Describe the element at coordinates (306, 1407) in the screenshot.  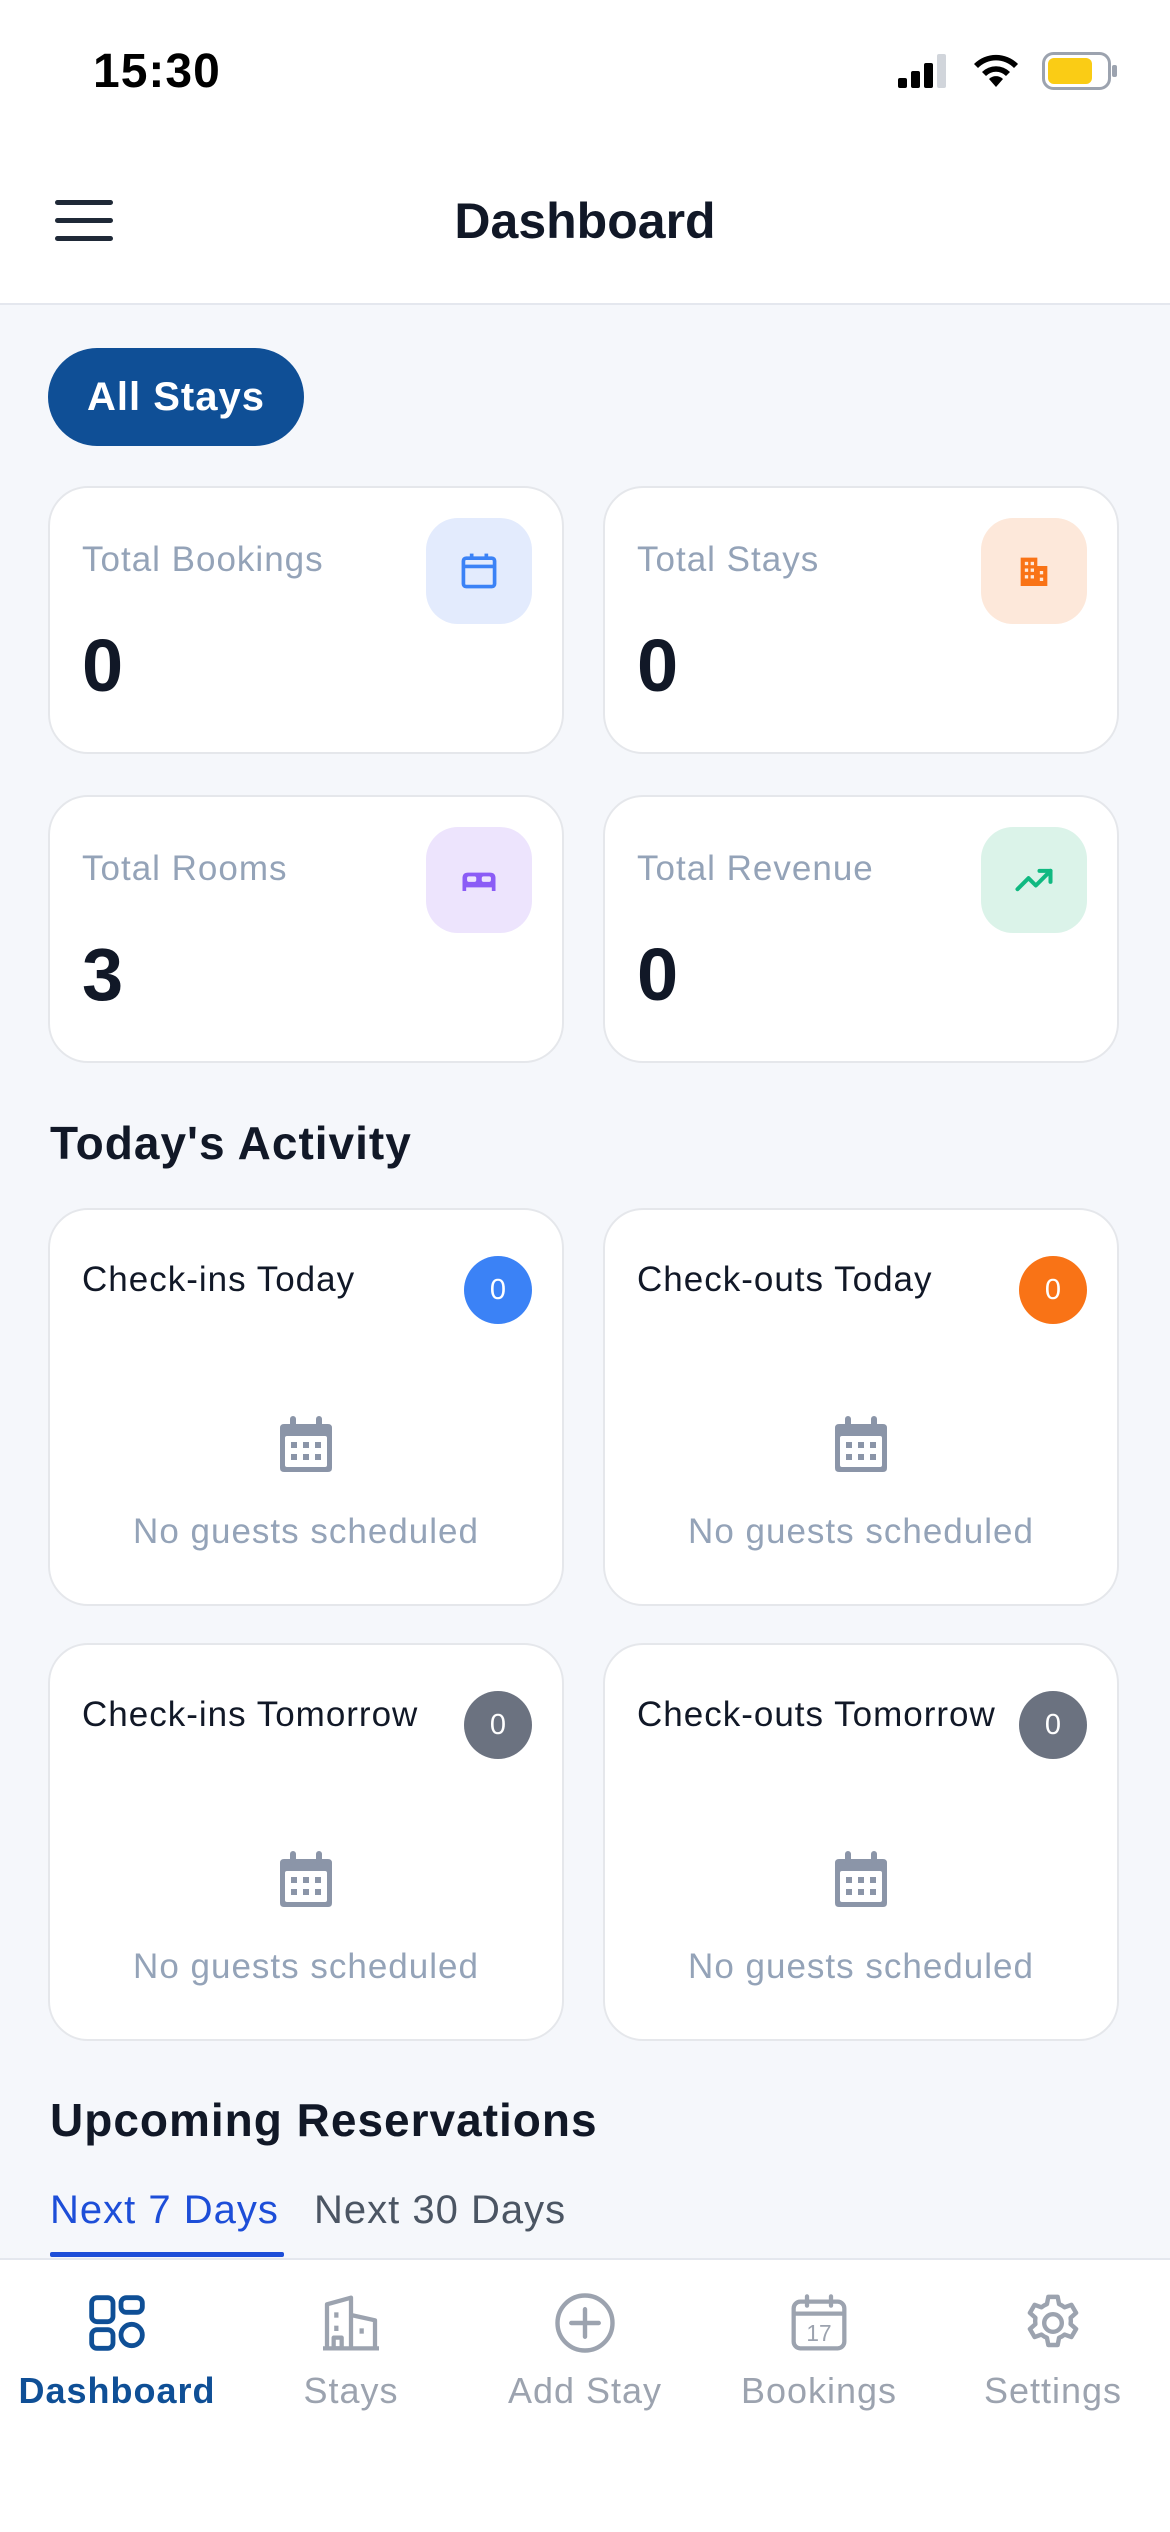
I see `checkins-today-card: Check-ins Today 0 No guests scheduled` at that location.